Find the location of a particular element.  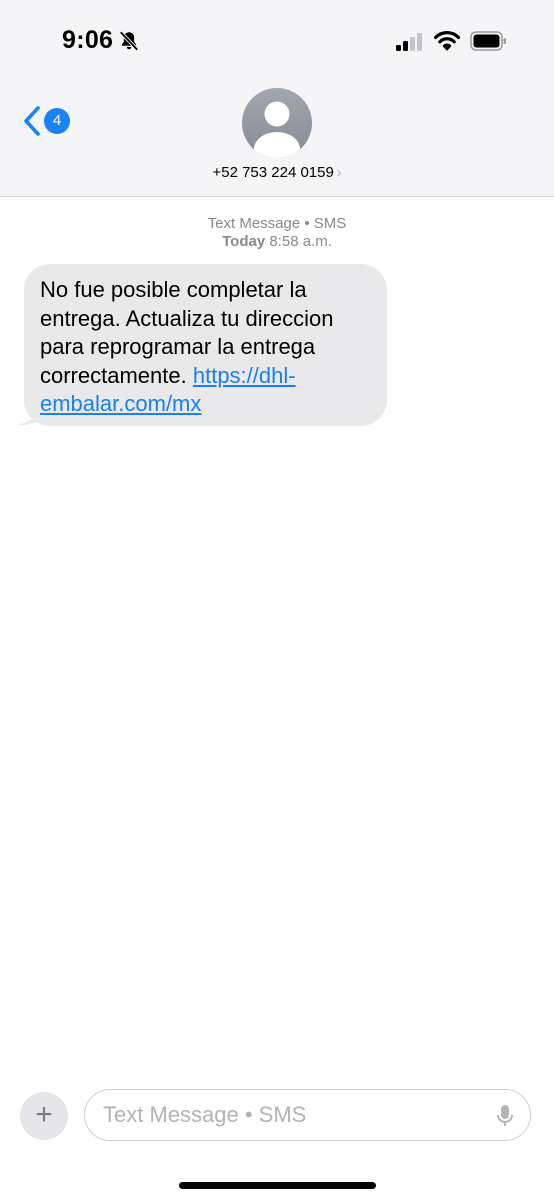

message-input: Text Message • SMS is located at coordinates (307, 1115).